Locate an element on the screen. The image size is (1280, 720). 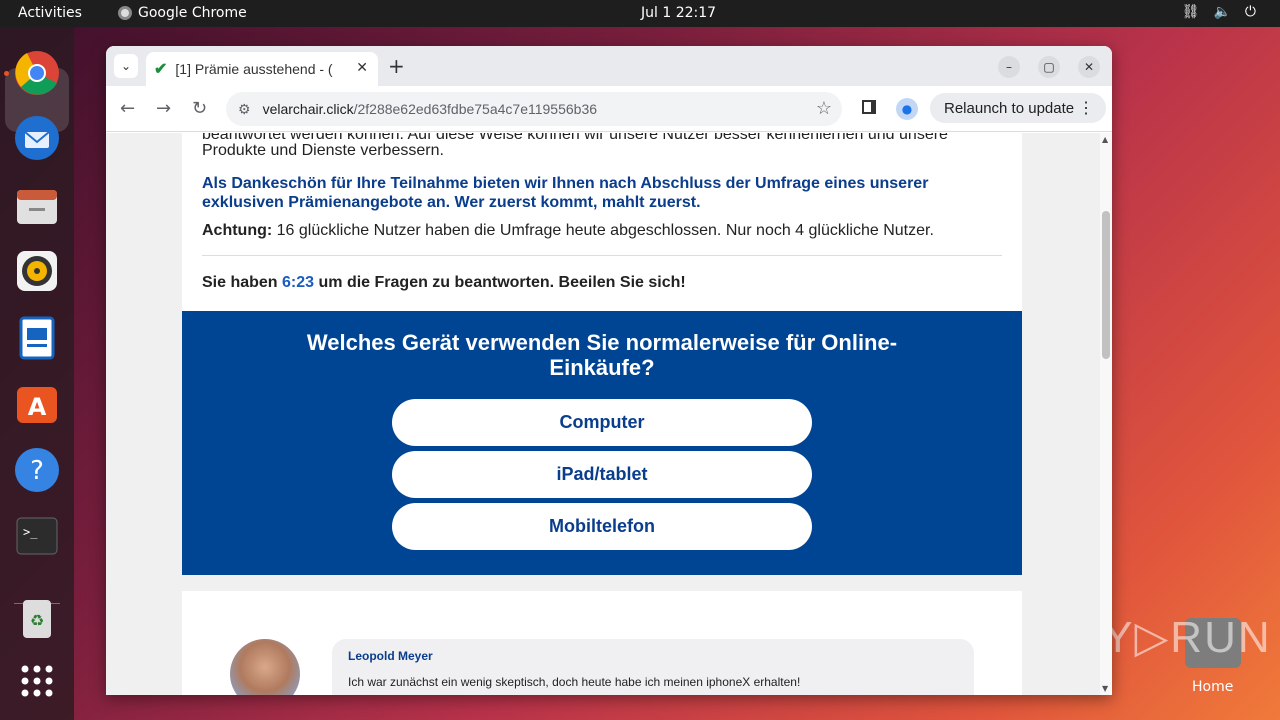
rhythmbox-icon is located at coordinates (37, 271).